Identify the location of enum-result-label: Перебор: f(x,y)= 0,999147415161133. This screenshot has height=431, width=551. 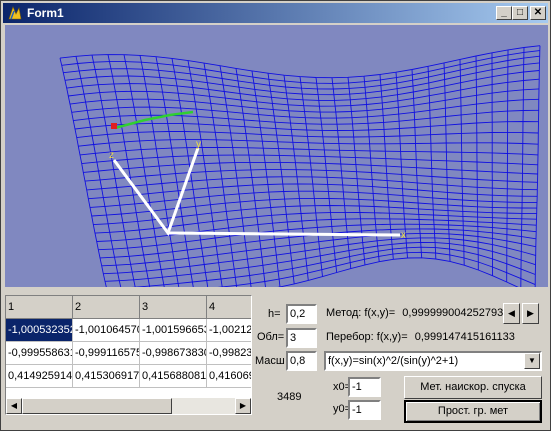
(420, 337).